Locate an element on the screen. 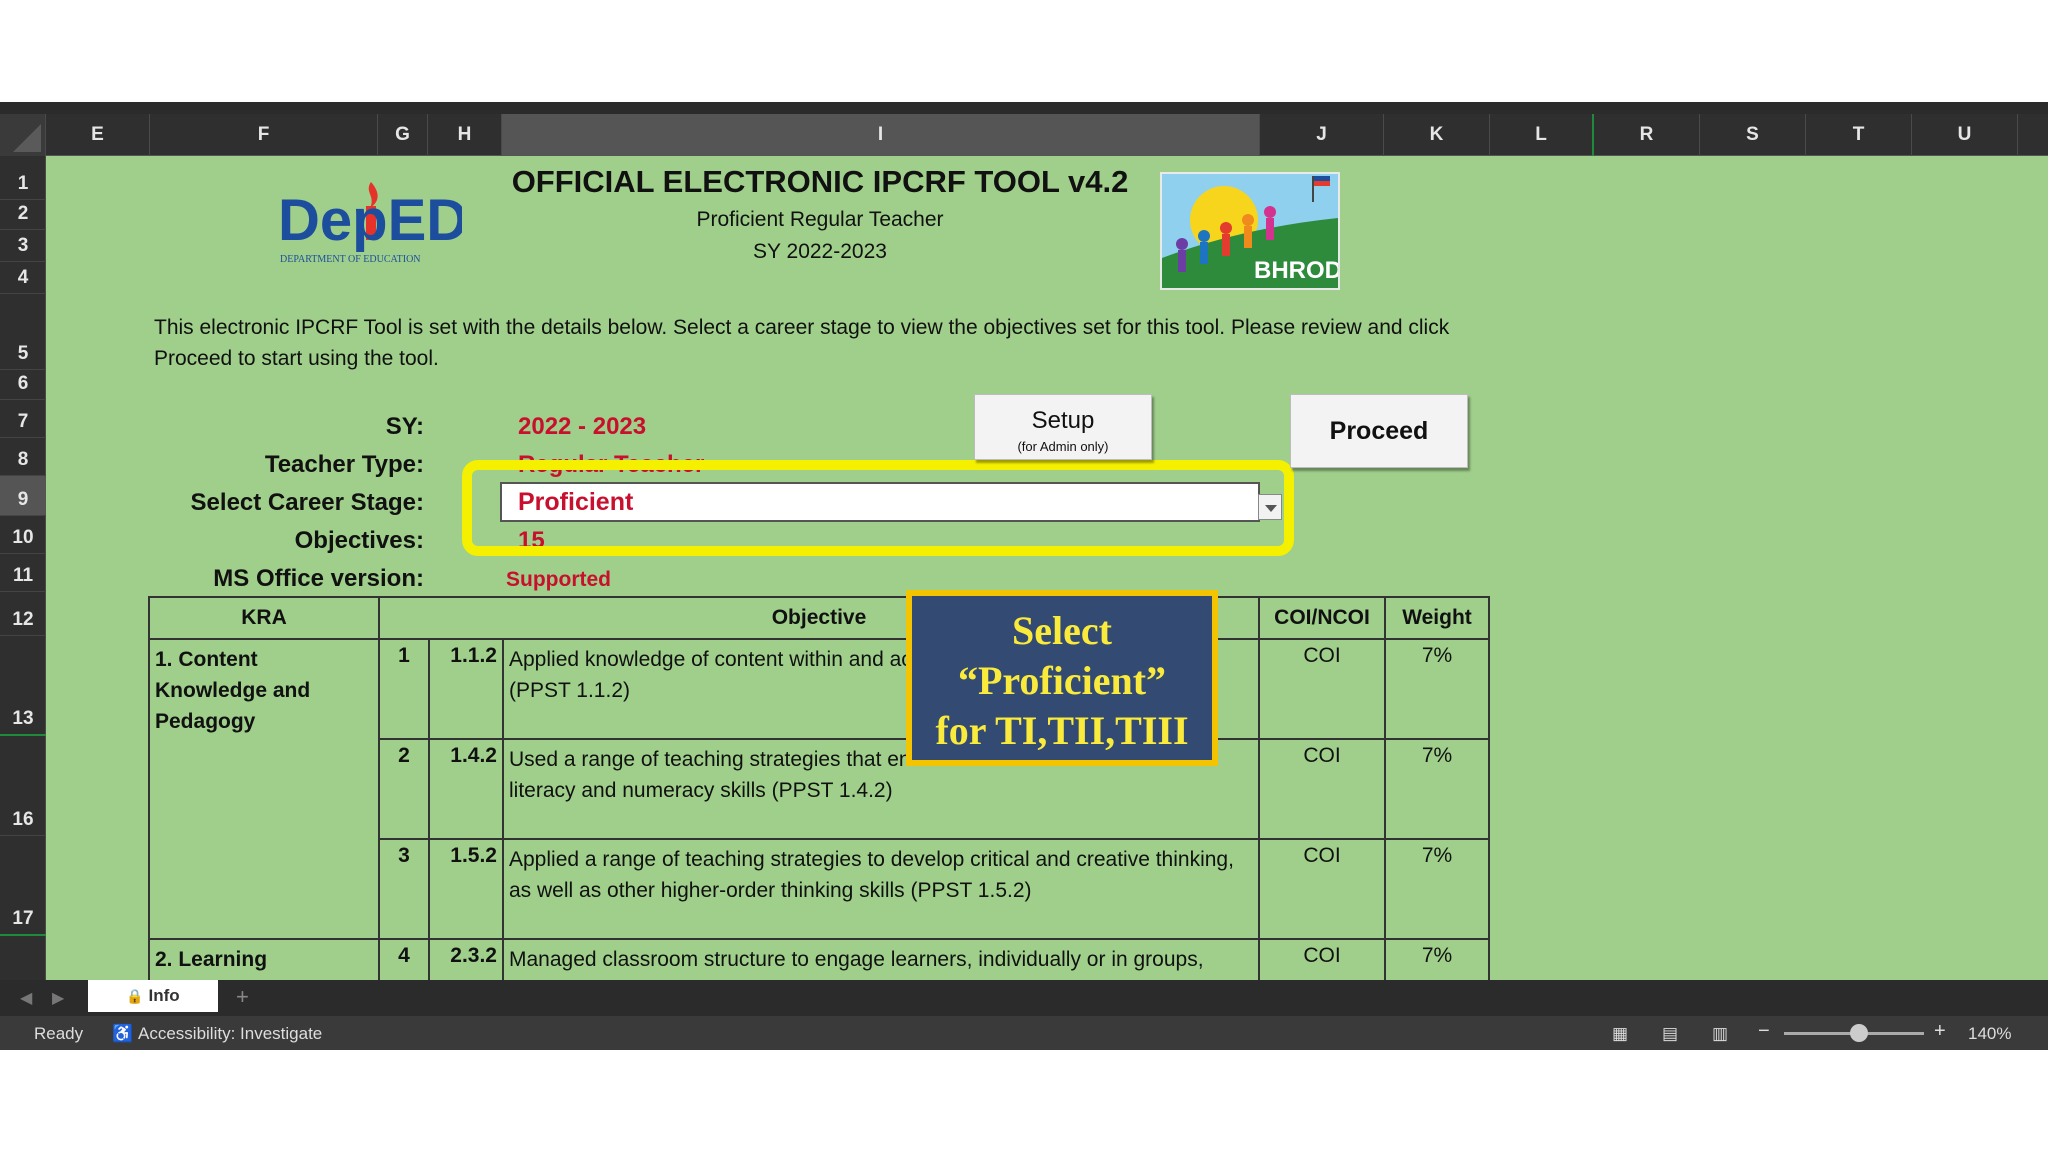 This screenshot has width=2048, height=1152. next-sheet-icon: ▶ is located at coordinates (58, 998).